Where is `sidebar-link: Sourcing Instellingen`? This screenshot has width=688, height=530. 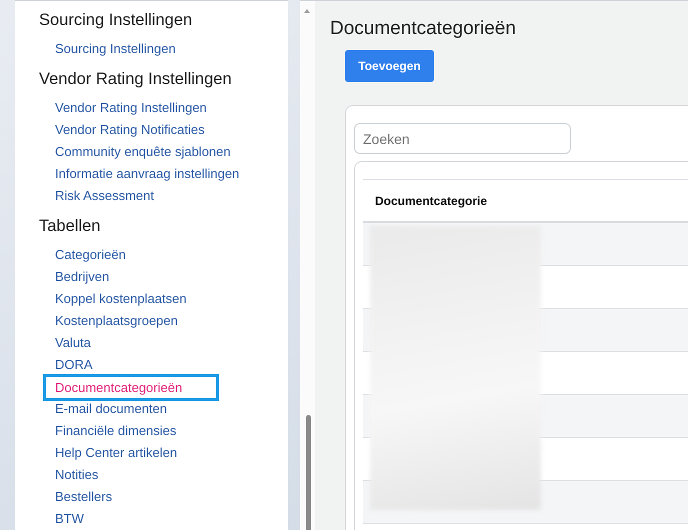
sidebar-link: Sourcing Instellingen is located at coordinates (131, 49).